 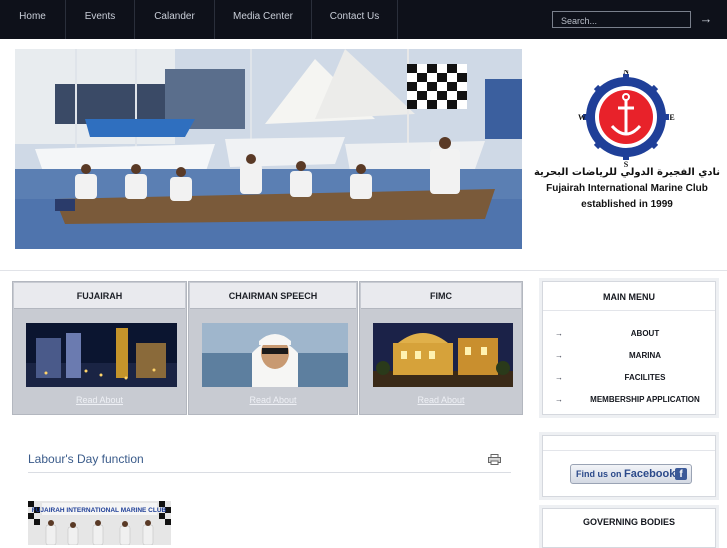 I want to click on menu-item-facilities: → FACILITES, so click(x=630, y=381).